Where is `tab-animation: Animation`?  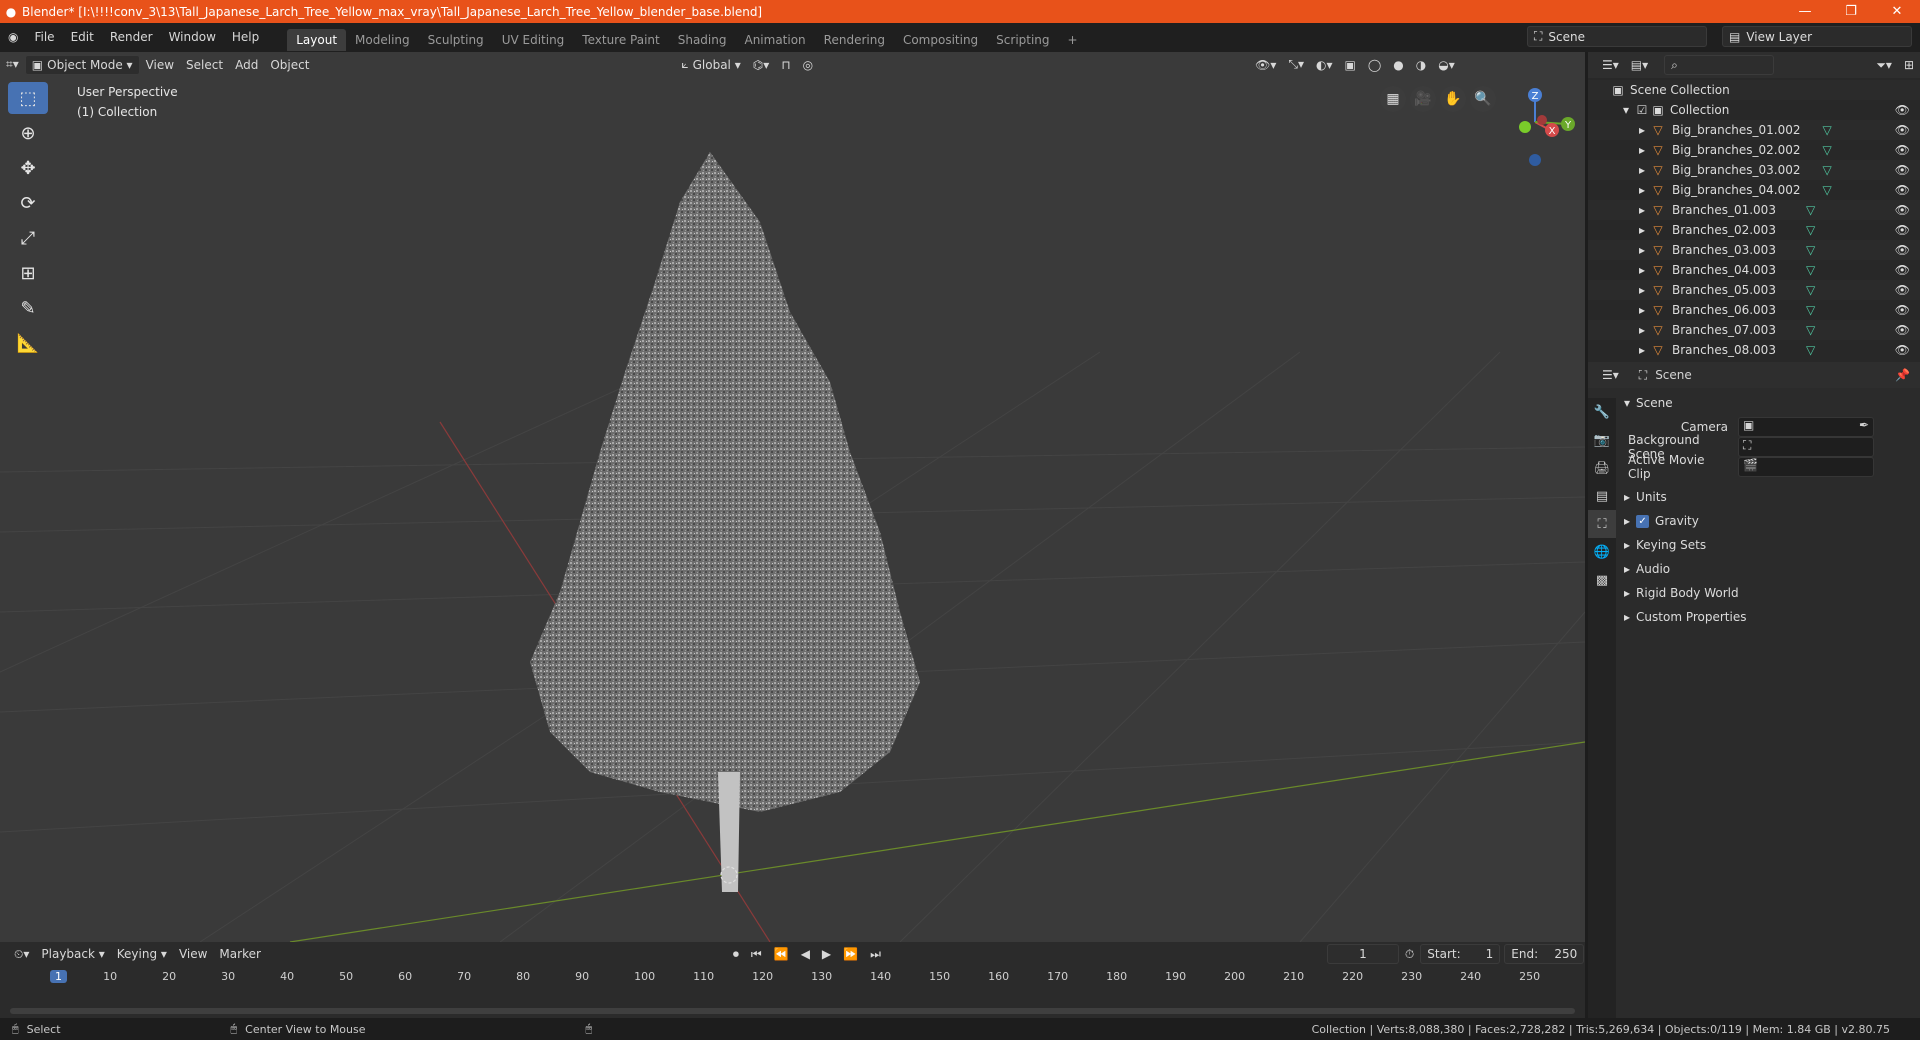
tab-animation: Animation is located at coordinates (774, 40).